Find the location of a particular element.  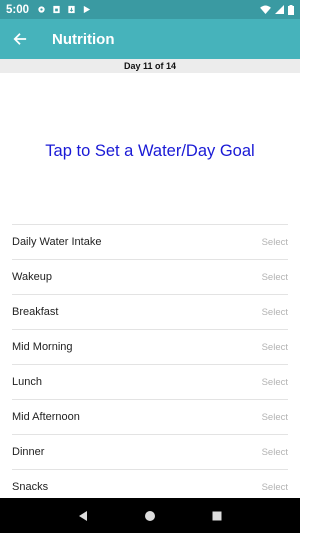

app-bar: Nutrition is located at coordinates (150, 39).